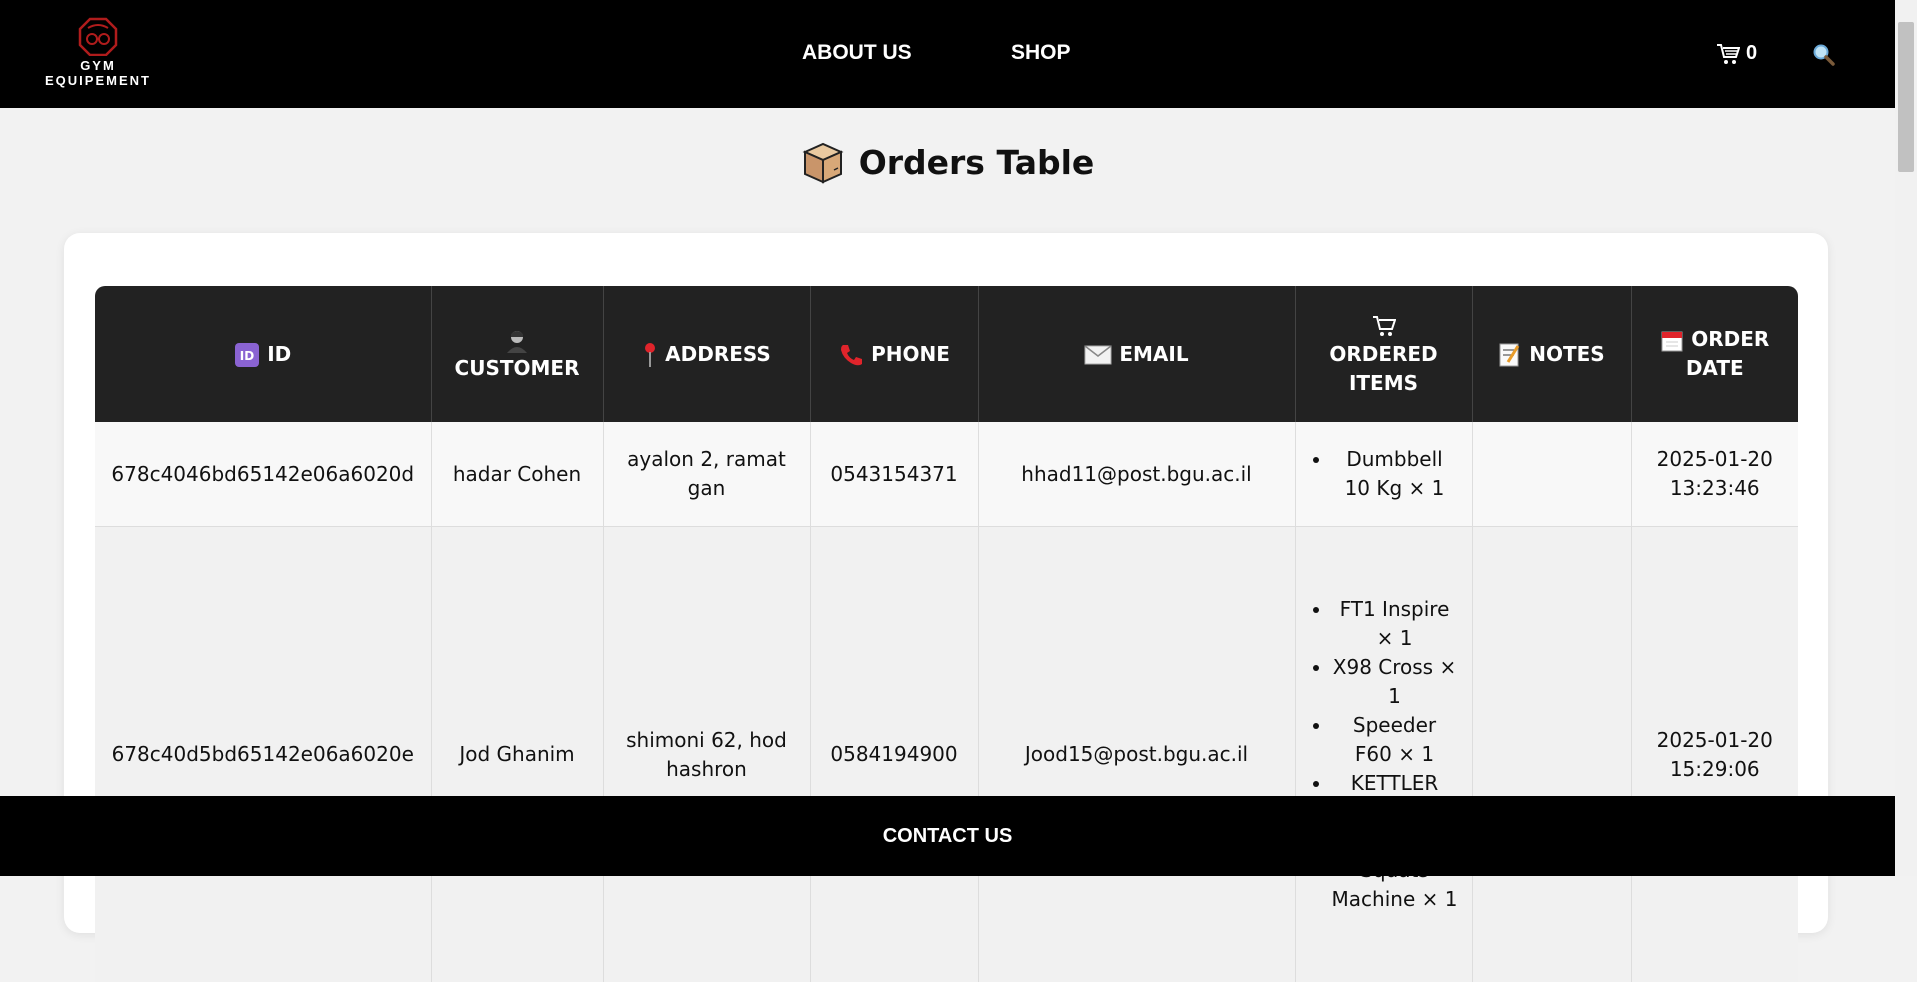  Describe the element at coordinates (1098, 355) in the screenshot. I see `envelope-icon` at that location.